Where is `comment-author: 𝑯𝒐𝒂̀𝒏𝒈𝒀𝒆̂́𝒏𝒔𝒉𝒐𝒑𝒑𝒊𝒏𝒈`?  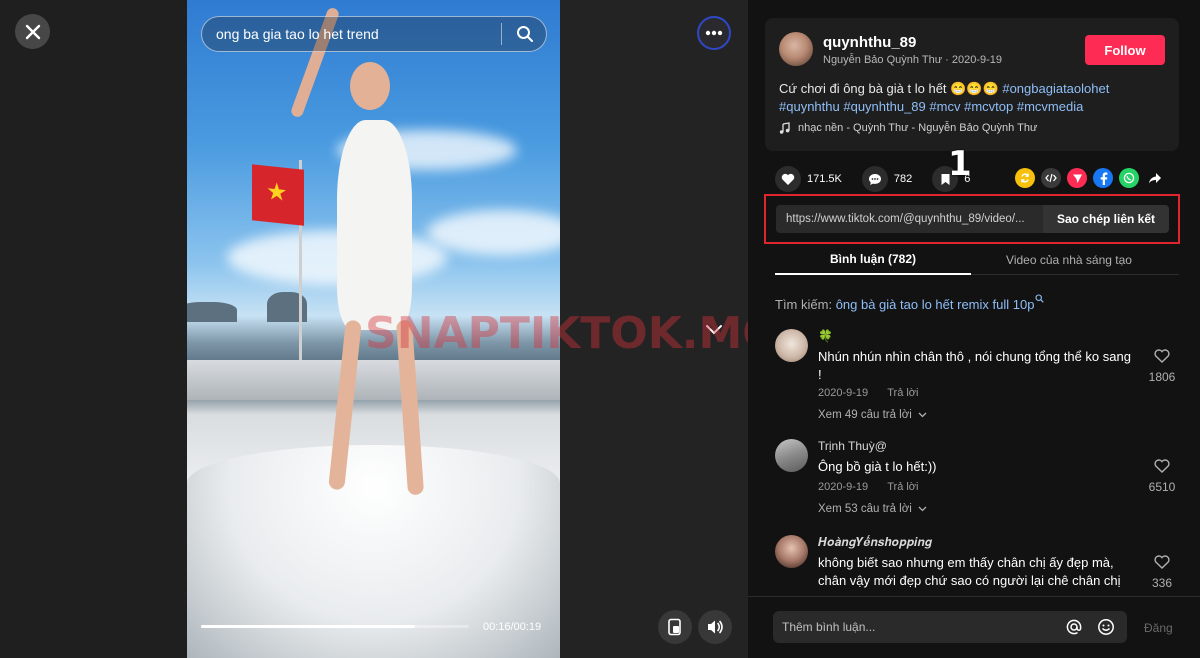 comment-author: 𝑯𝒐𝒂̀𝒏𝒈𝒀𝒆̂́𝒏𝒔𝒉𝒐𝒑𝒑𝒊𝒏𝒈 is located at coordinates (875, 542).